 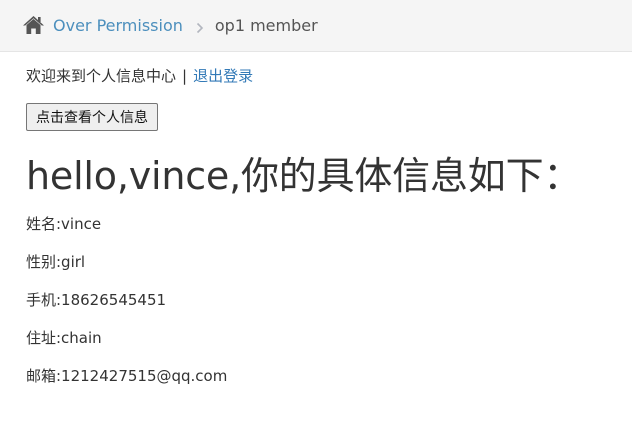 I want to click on breadcrumb-current: op1 member, so click(x=266, y=25).